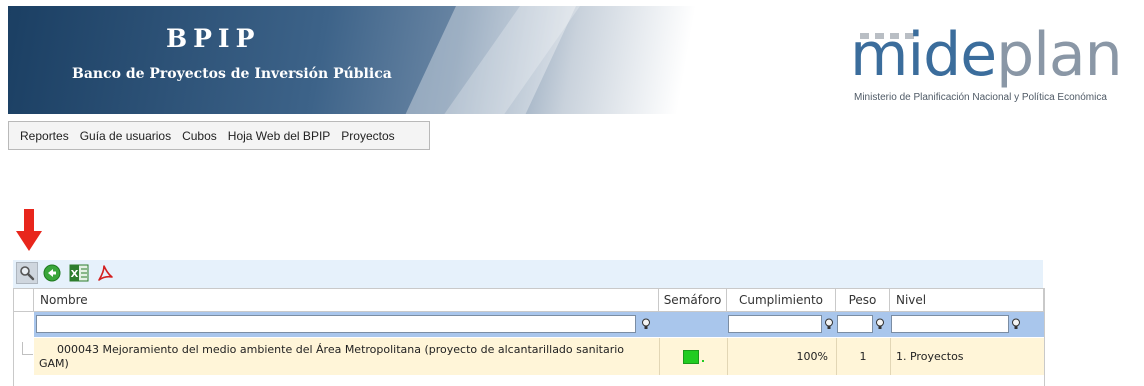 The height and width of the screenshot is (386, 1144). I want to click on filter-row, so click(539, 324).